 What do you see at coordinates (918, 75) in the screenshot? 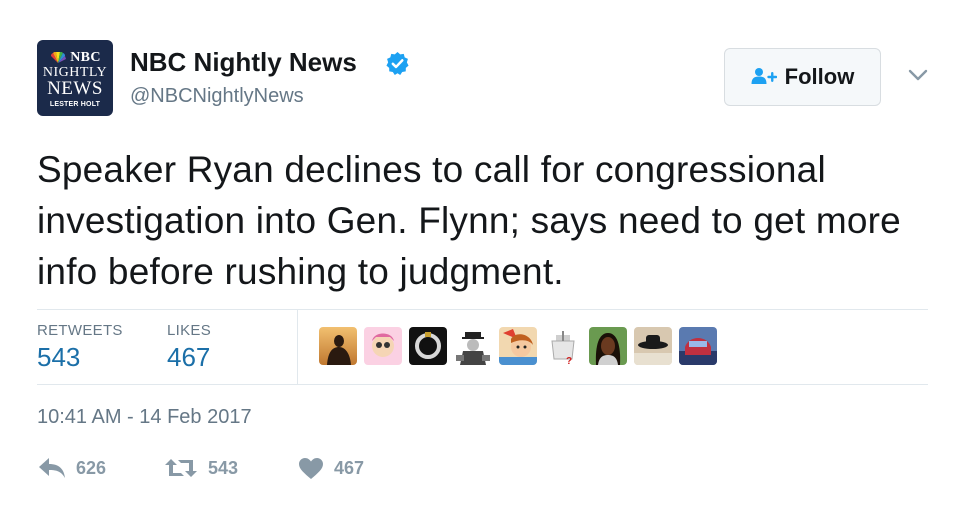
I see `chevron-down-icon` at bounding box center [918, 75].